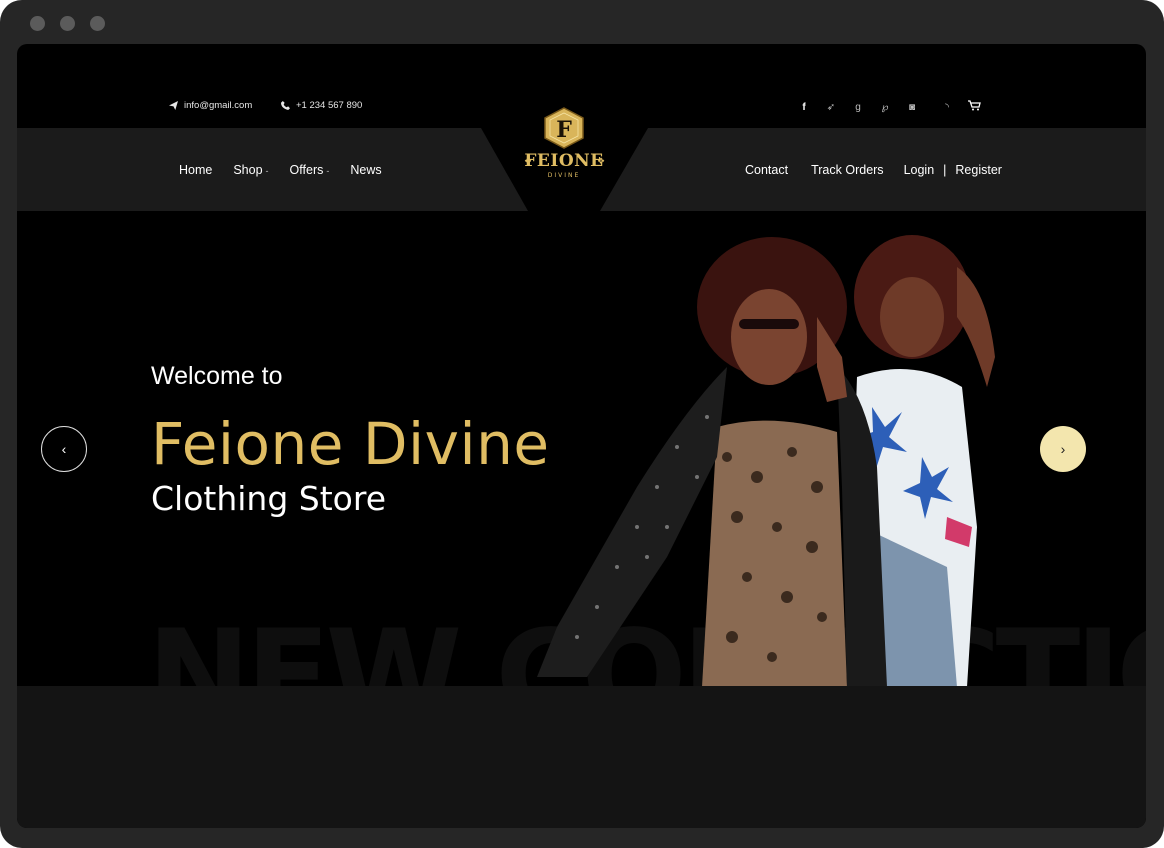 Image resolution: width=1164 pixels, height=848 pixels. I want to click on nav-contact: Contact, so click(766, 170).